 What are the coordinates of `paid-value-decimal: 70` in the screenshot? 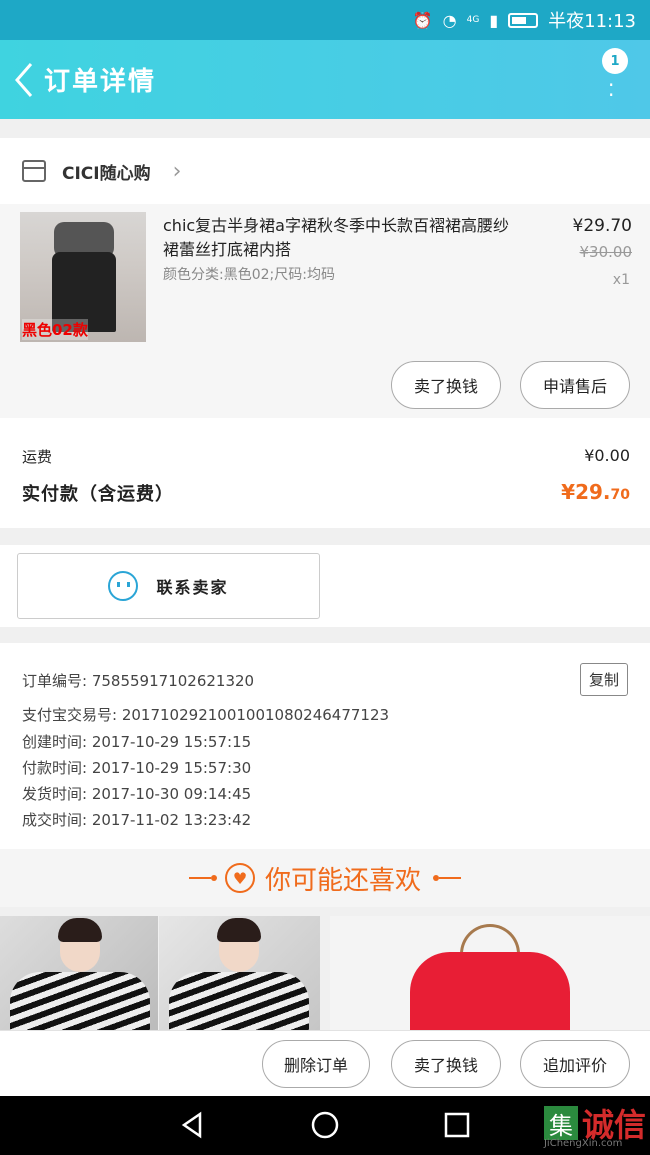 It's located at (620, 495).